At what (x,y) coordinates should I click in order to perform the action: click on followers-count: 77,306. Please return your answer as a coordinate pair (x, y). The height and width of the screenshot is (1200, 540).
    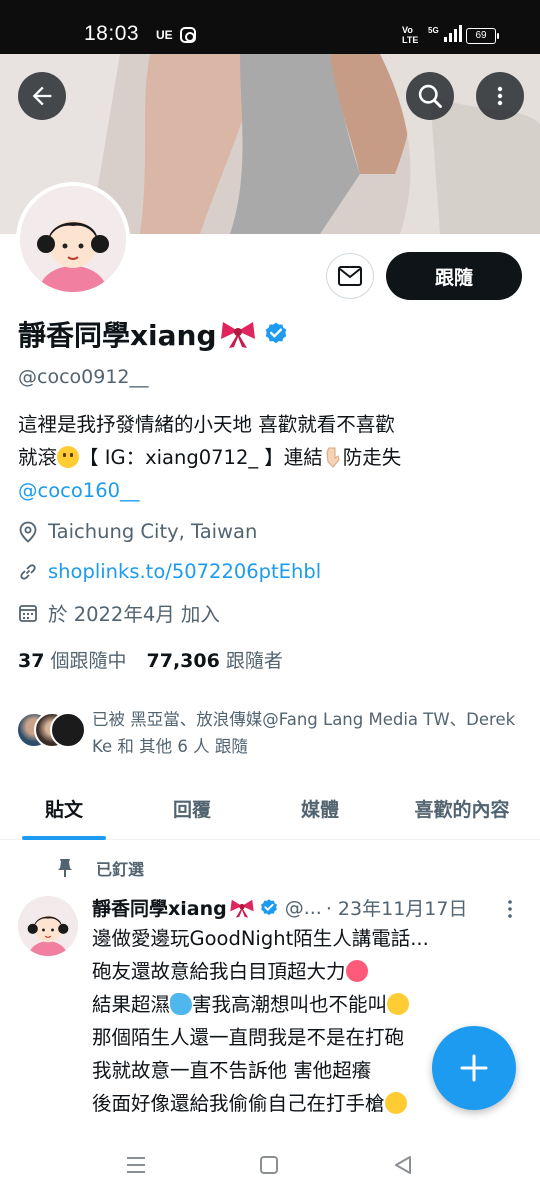
    Looking at the image, I should click on (183, 661).